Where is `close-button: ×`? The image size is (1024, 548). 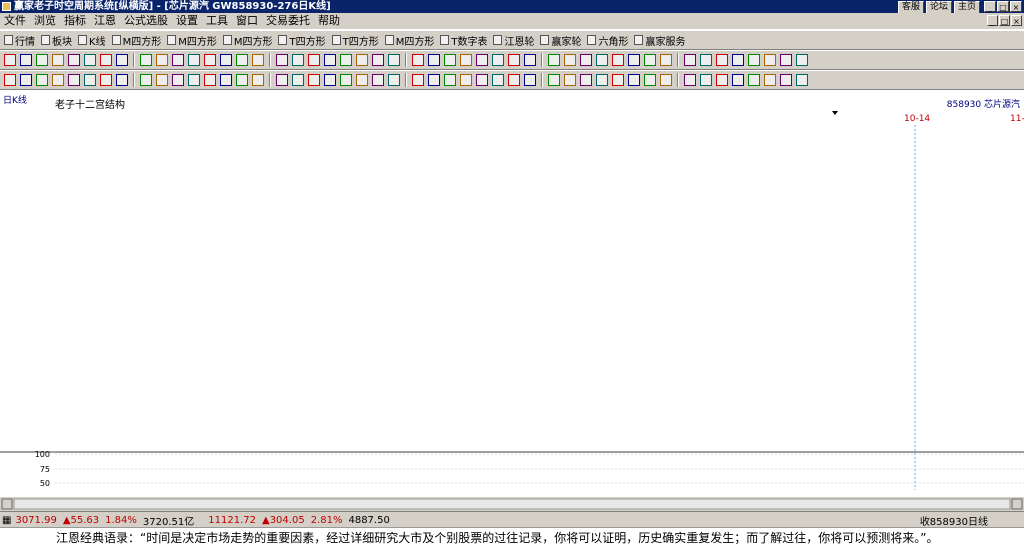
close-button: × is located at coordinates (1016, 6).